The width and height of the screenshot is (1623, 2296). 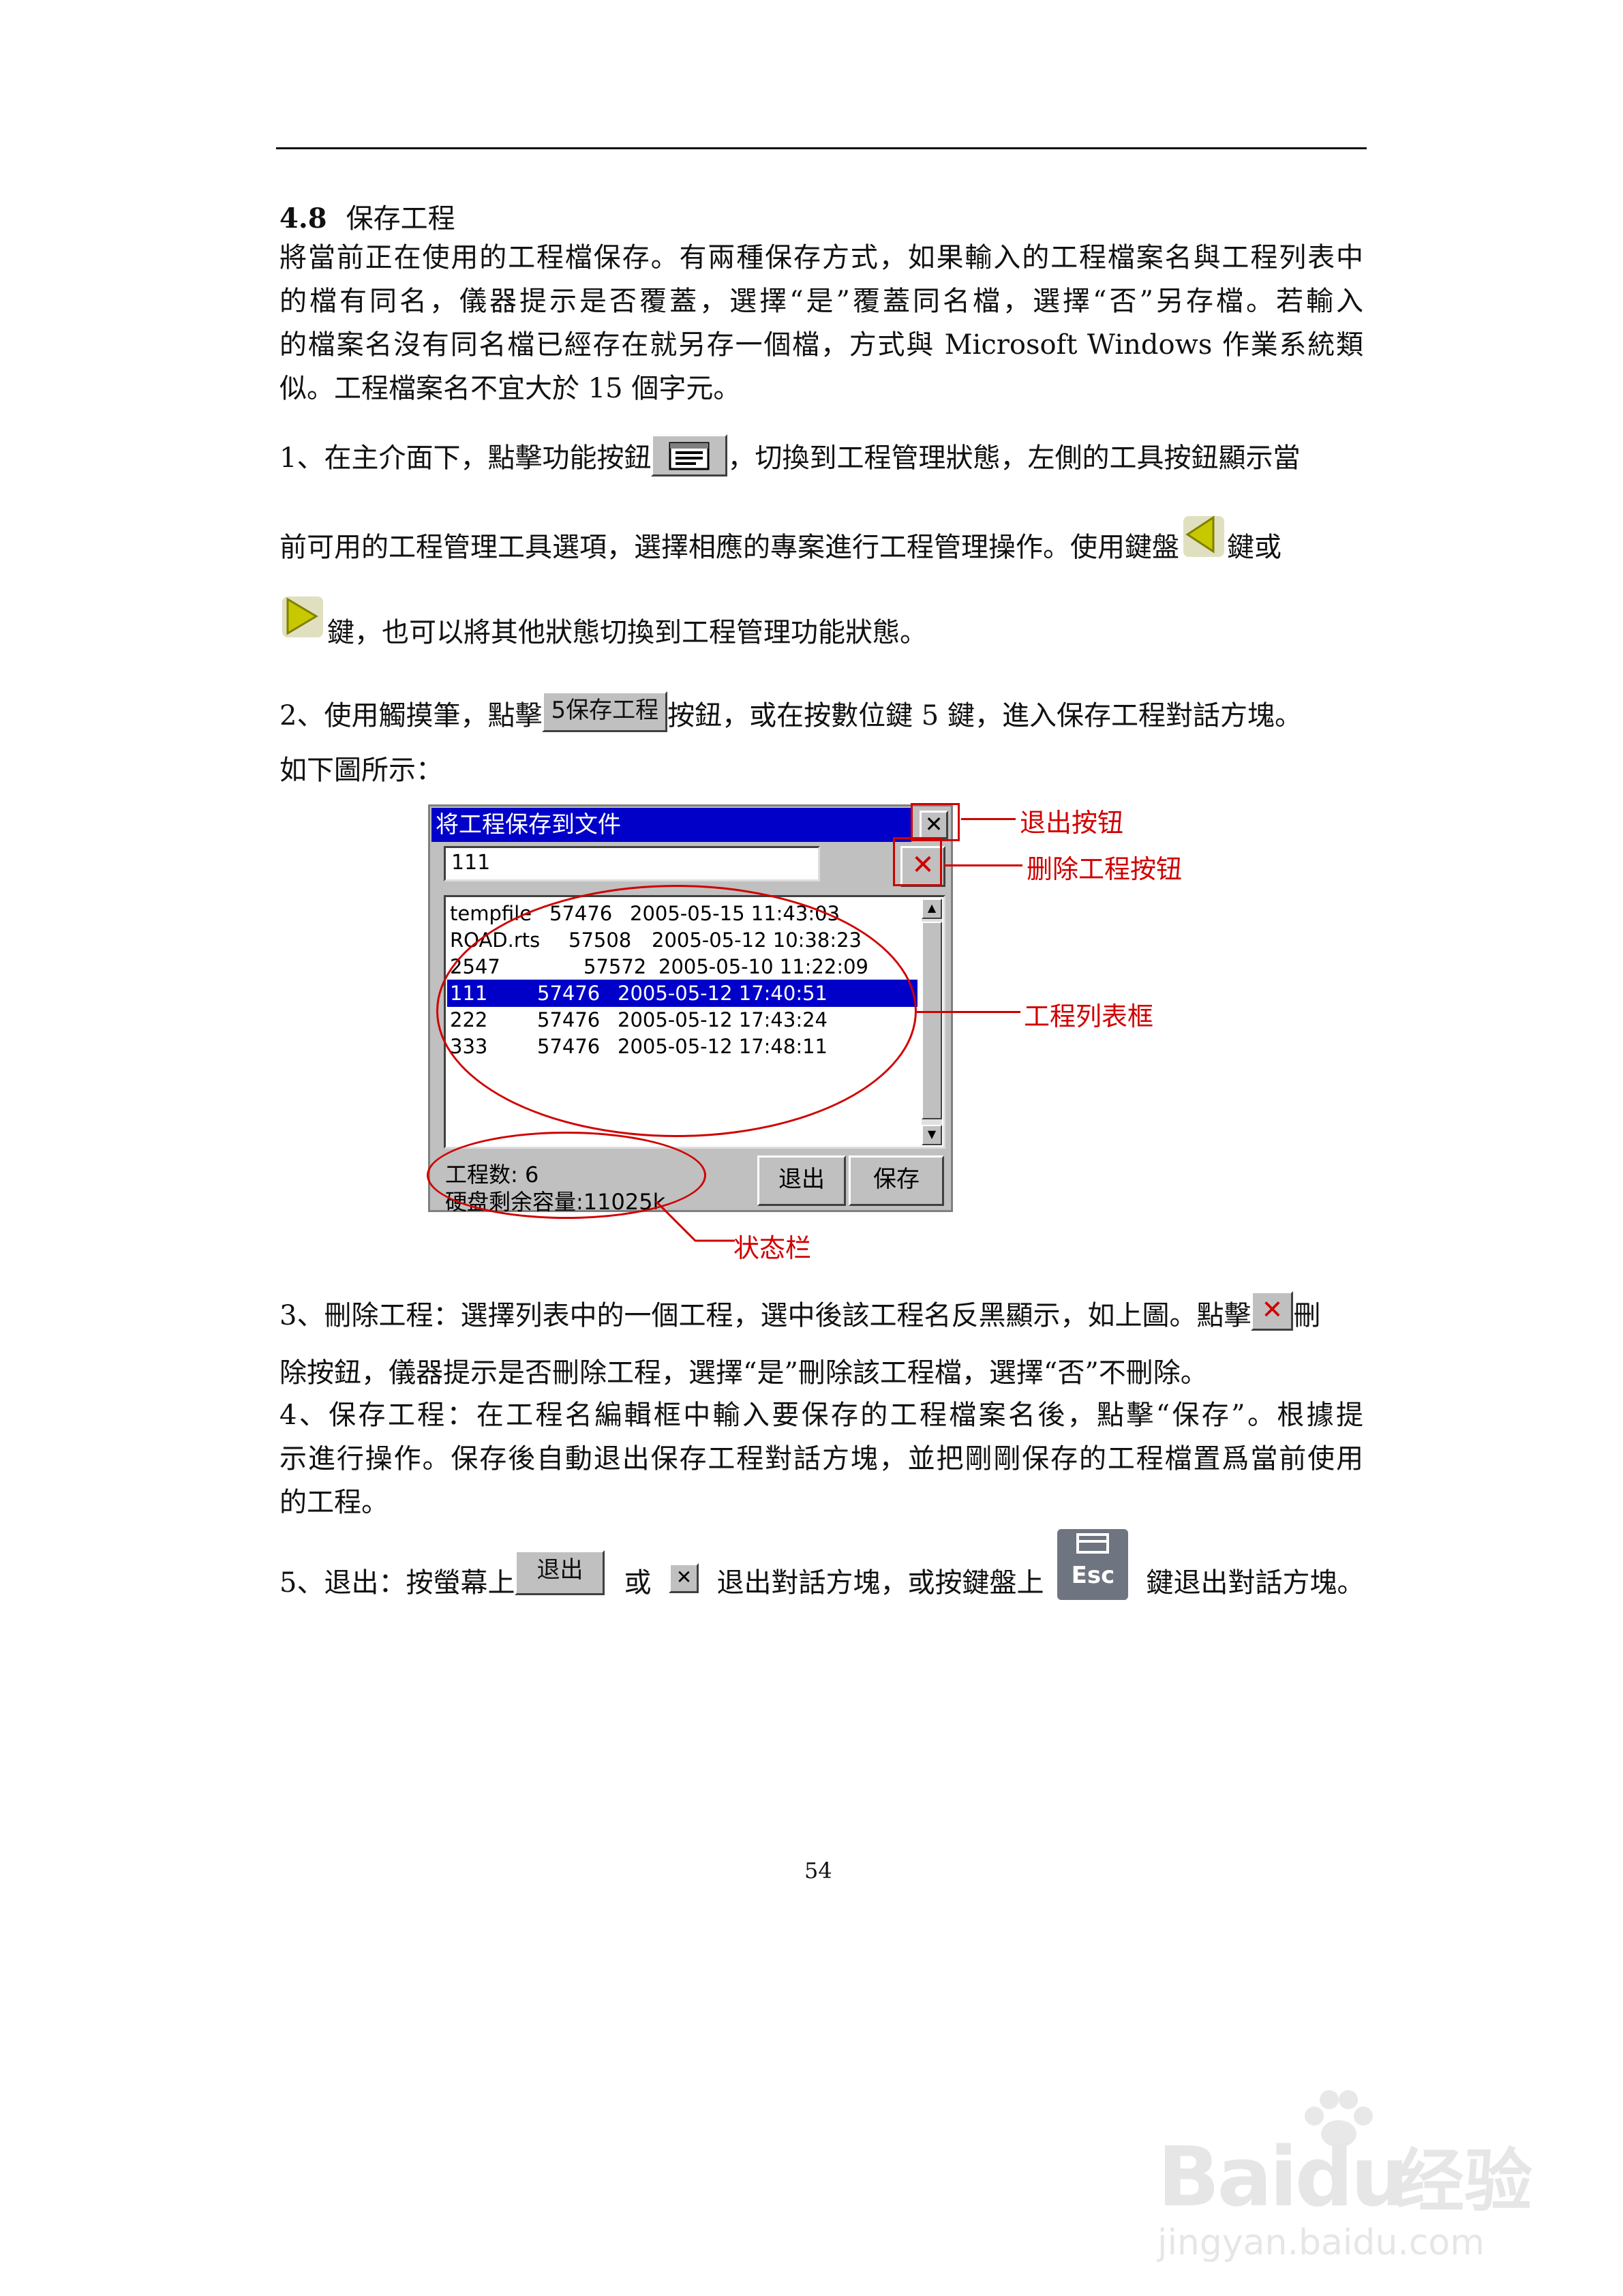 I want to click on step1-text-e: 鍵，也可以將其他狀態切換到工程管理功能狀態。, so click(x=627, y=632).